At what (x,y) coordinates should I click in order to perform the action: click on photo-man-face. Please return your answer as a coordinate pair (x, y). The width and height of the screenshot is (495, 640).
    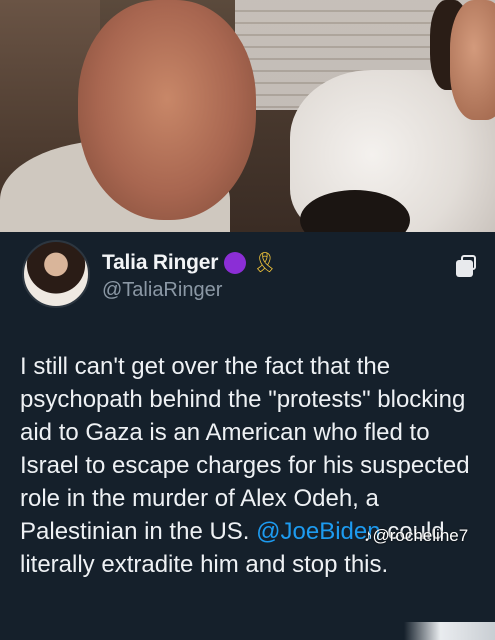
    Looking at the image, I should click on (167, 110).